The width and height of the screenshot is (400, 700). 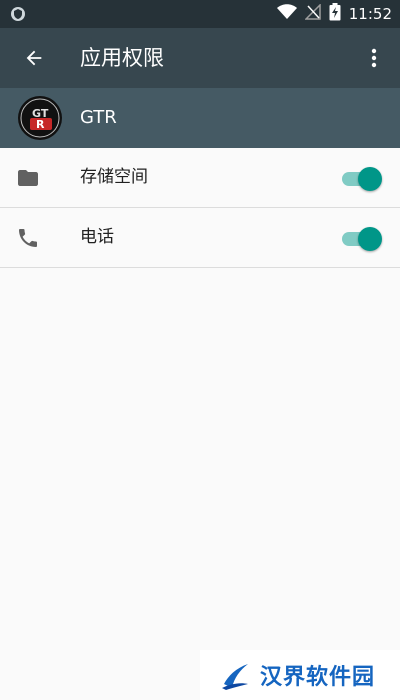 I want to click on status-bar: 11:52, so click(x=200, y=14).